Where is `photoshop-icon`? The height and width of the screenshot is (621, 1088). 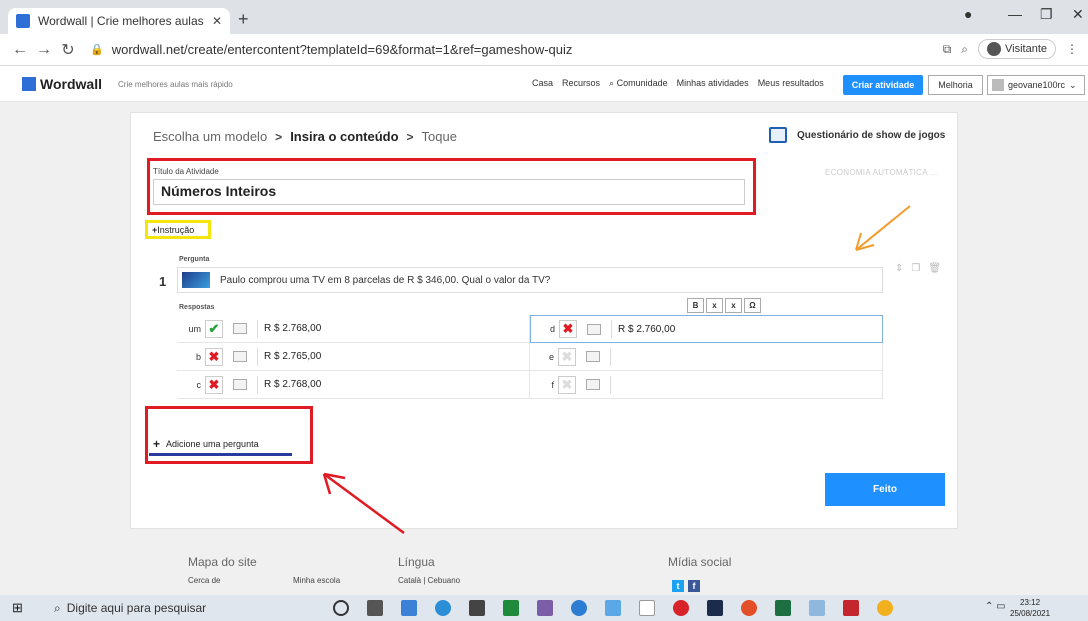
photoshop-icon is located at coordinates (715, 608).